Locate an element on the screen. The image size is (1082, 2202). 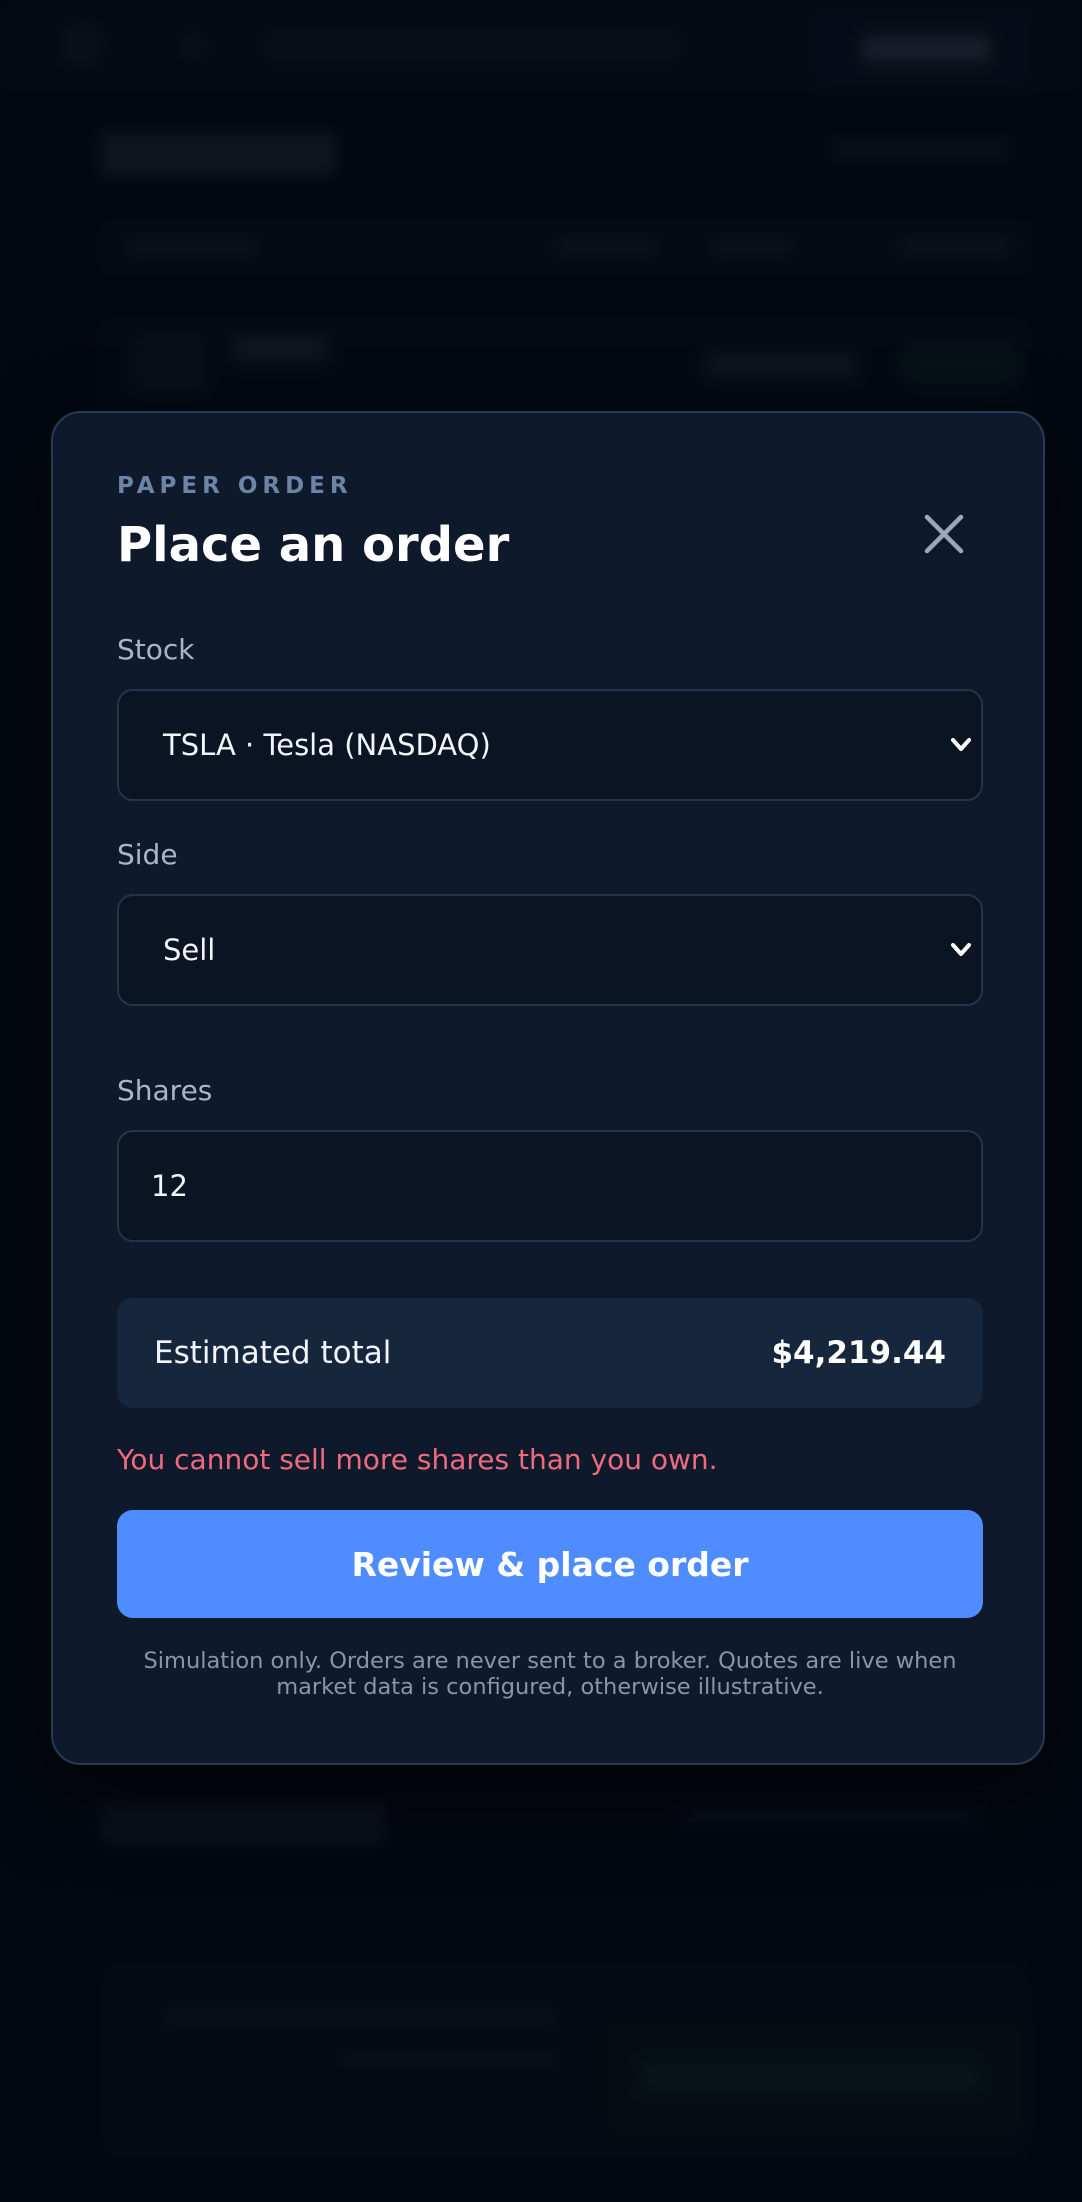
shares-input-value: 12 is located at coordinates (169, 1186).